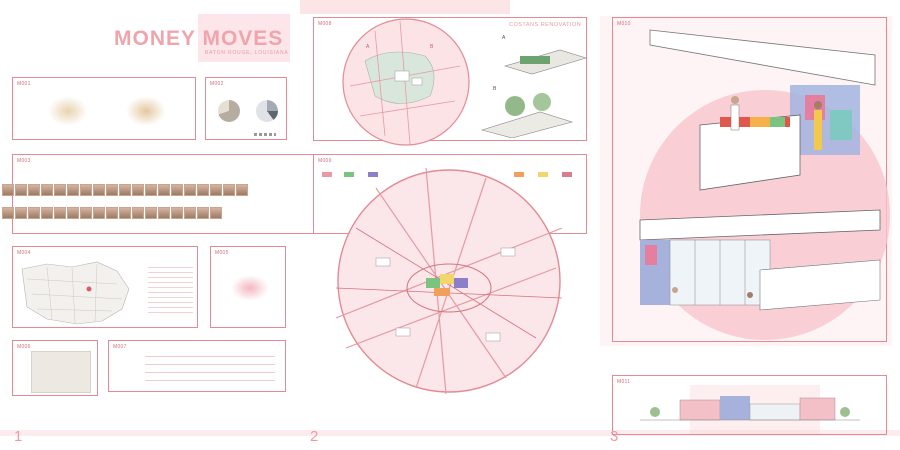  What do you see at coordinates (368, 47) in the screenshot?
I see `map-label-a: A` at bounding box center [368, 47].